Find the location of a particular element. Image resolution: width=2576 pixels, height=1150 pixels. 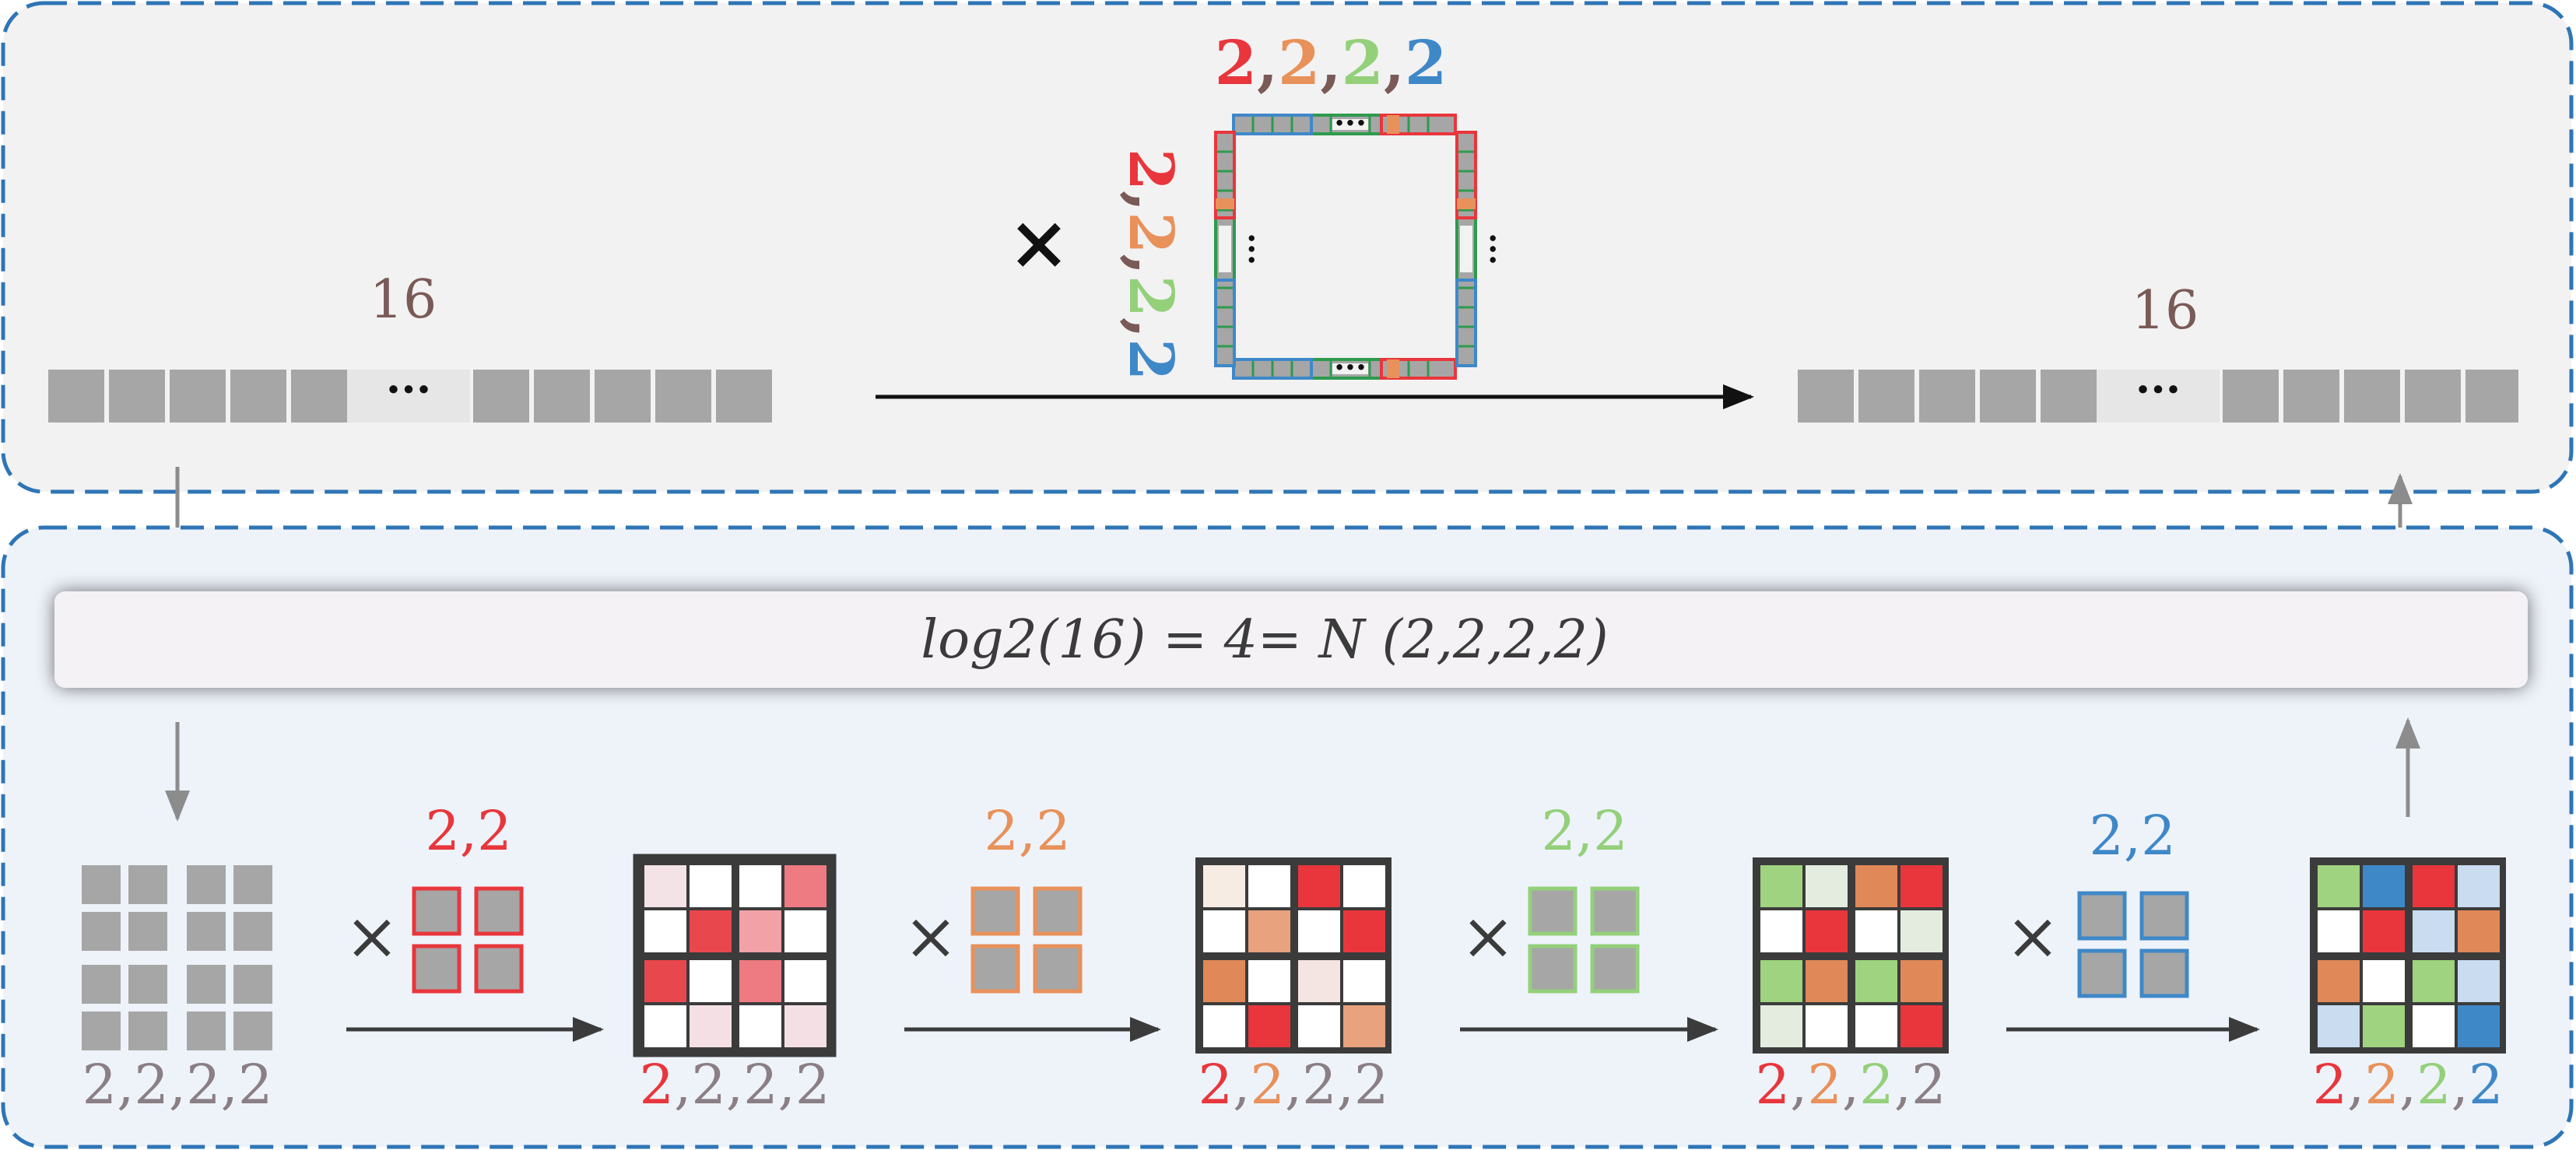

input-ellipsis: ··· is located at coordinates (409, 389).